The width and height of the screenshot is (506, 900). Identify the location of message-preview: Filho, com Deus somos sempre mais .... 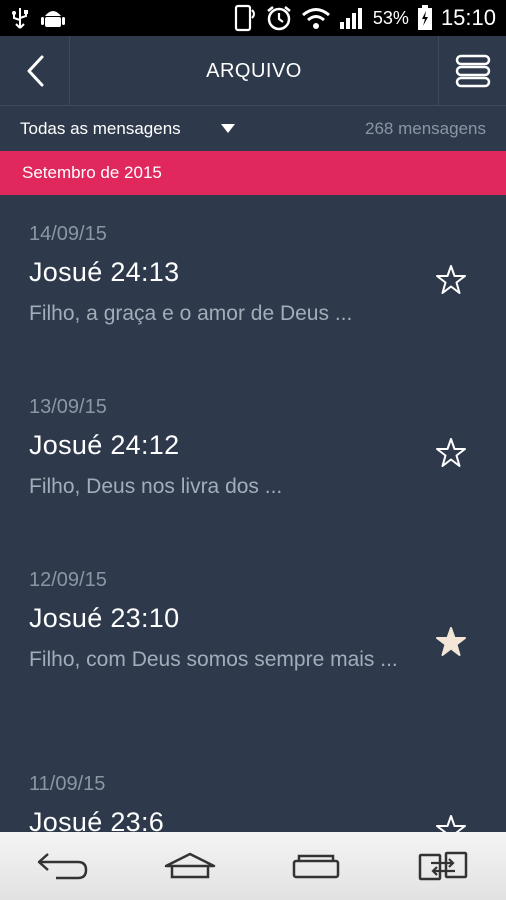
(213, 659).